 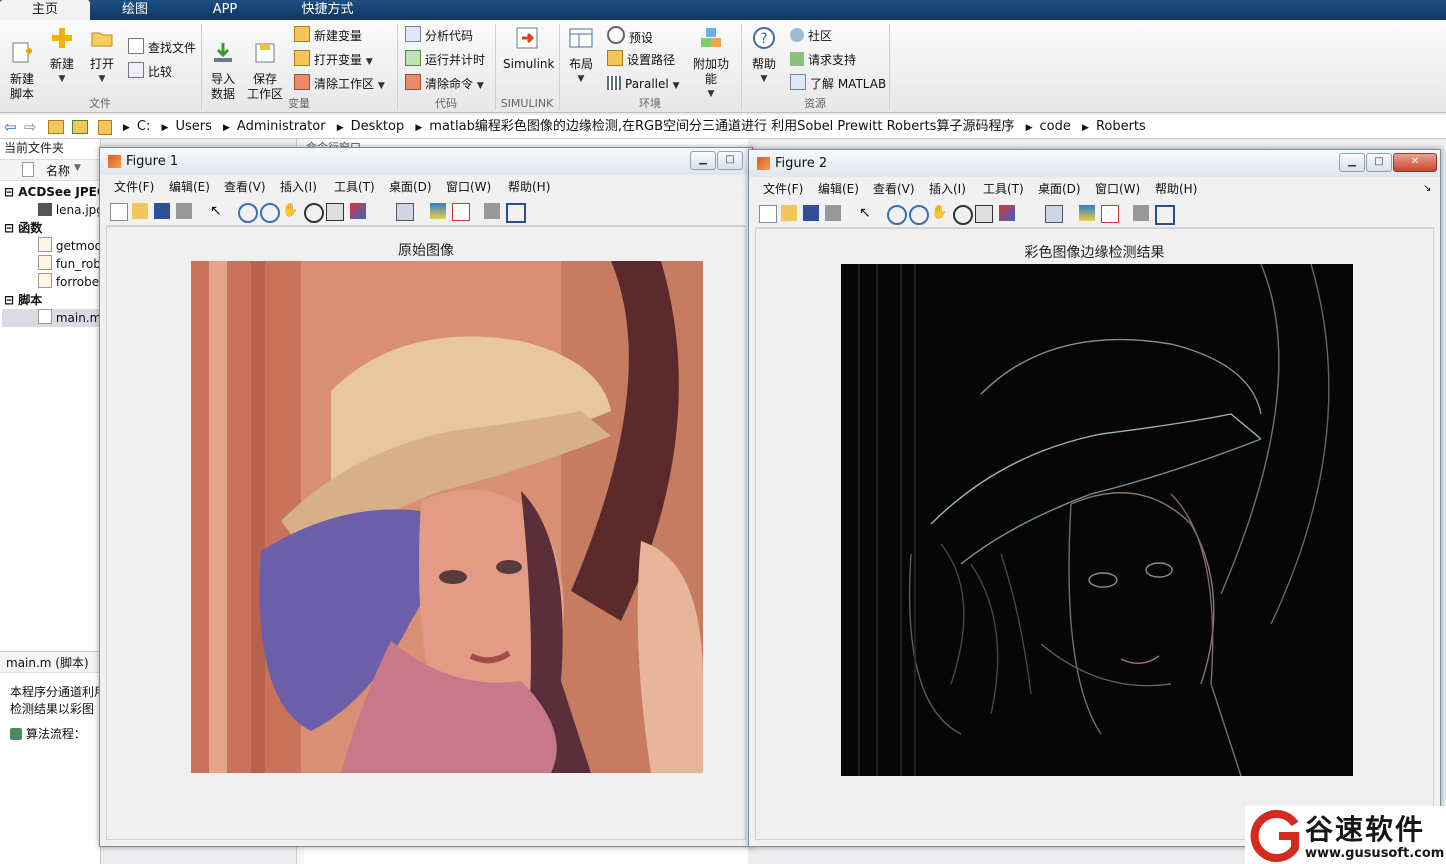 I want to click on list-item: forrobe, so click(x=68, y=282).